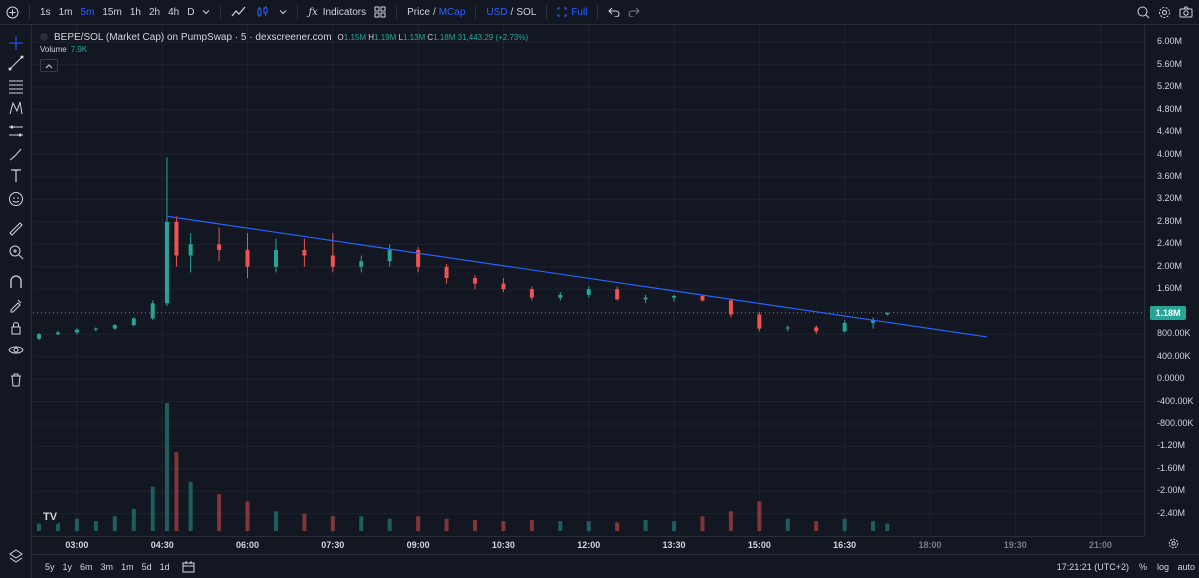 This screenshot has height=578, width=1199. I want to click on low-value: 1.13M, so click(414, 37).